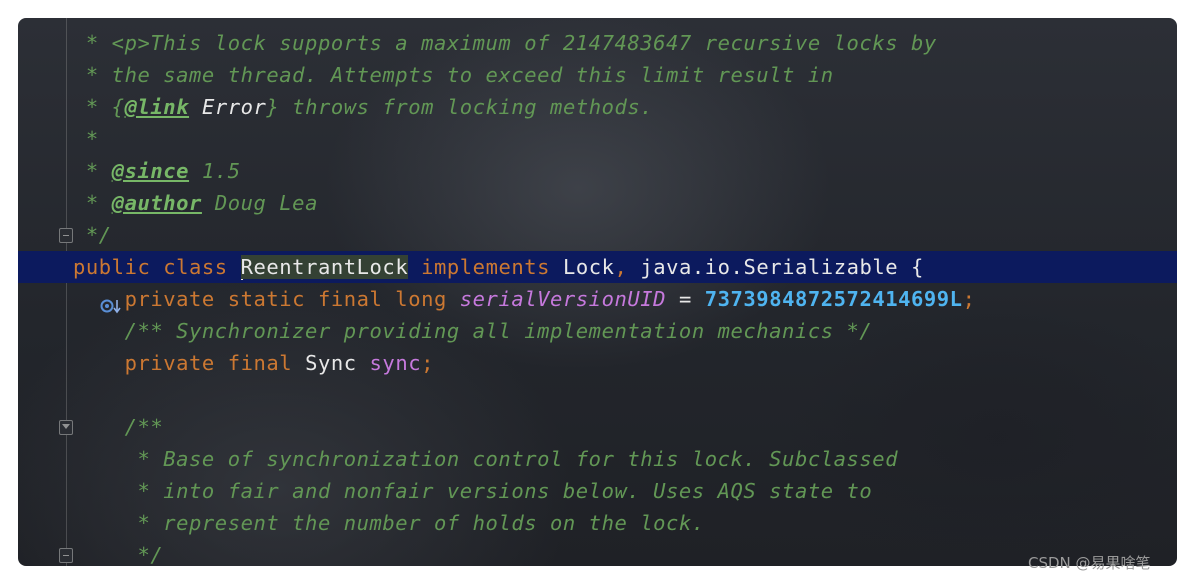 The width and height of the screenshot is (1195, 584). What do you see at coordinates (118, 427) in the screenshot?
I see `javadoc-text: /**` at bounding box center [118, 427].